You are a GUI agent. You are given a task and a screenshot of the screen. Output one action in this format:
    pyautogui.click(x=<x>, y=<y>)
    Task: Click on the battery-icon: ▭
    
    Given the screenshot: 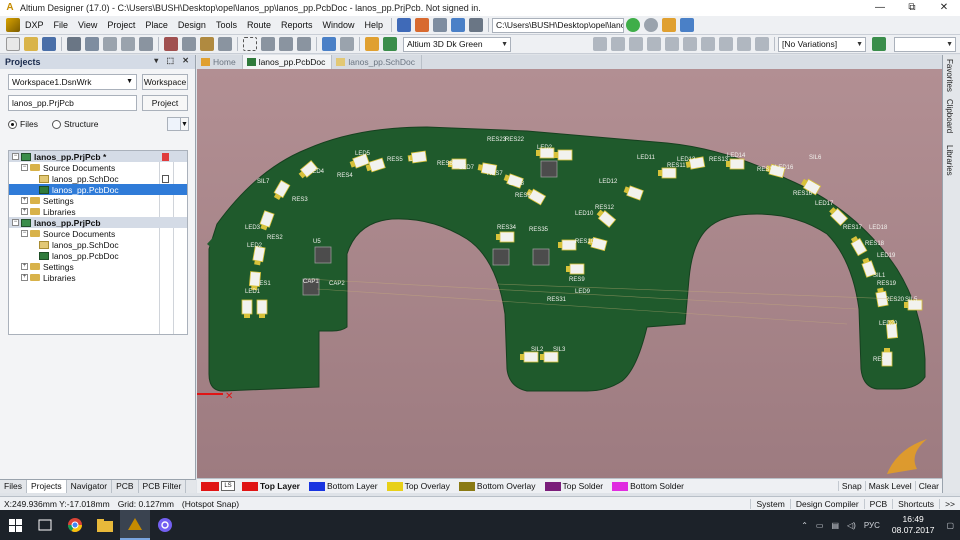 What is the action you would take?
    pyautogui.click(x=820, y=525)
    